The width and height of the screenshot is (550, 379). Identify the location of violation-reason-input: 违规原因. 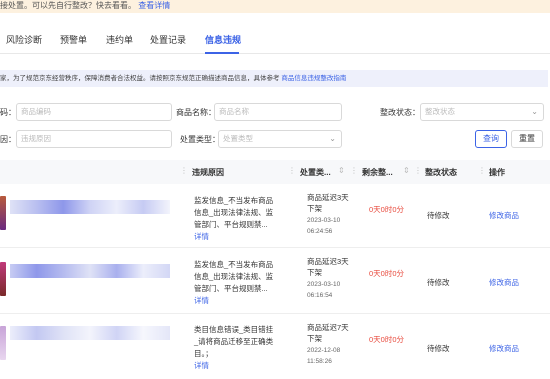
(94, 139).